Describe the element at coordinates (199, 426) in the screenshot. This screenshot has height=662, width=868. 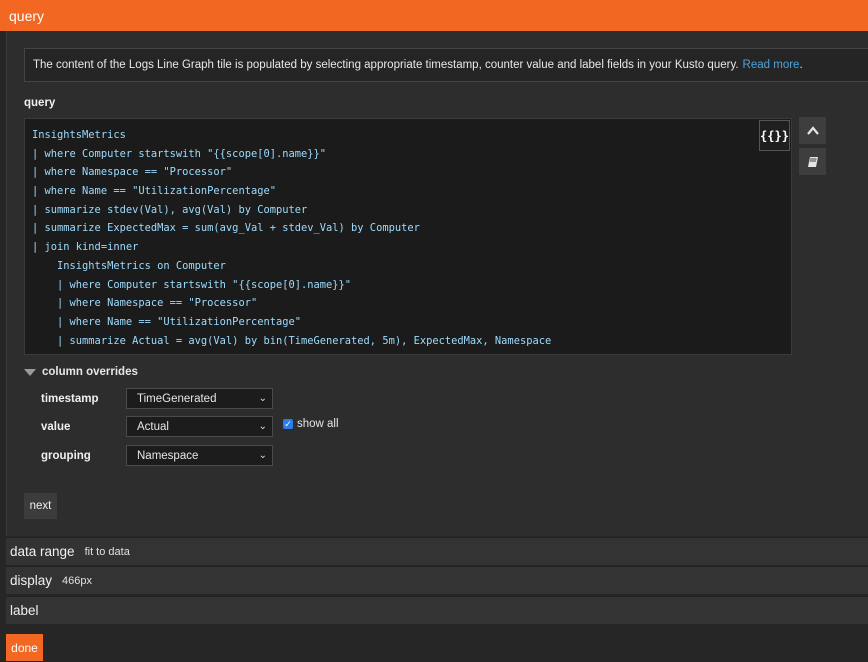
I see `value-select: Actual ⌄` at that location.